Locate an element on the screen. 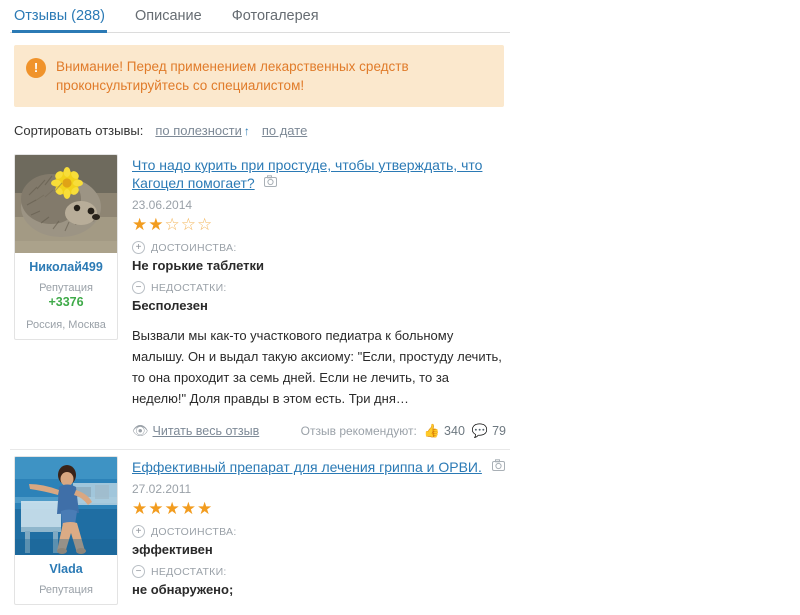 The width and height of the screenshot is (800, 615). sort-by-usefulness-label: по полезности is located at coordinates (198, 130).